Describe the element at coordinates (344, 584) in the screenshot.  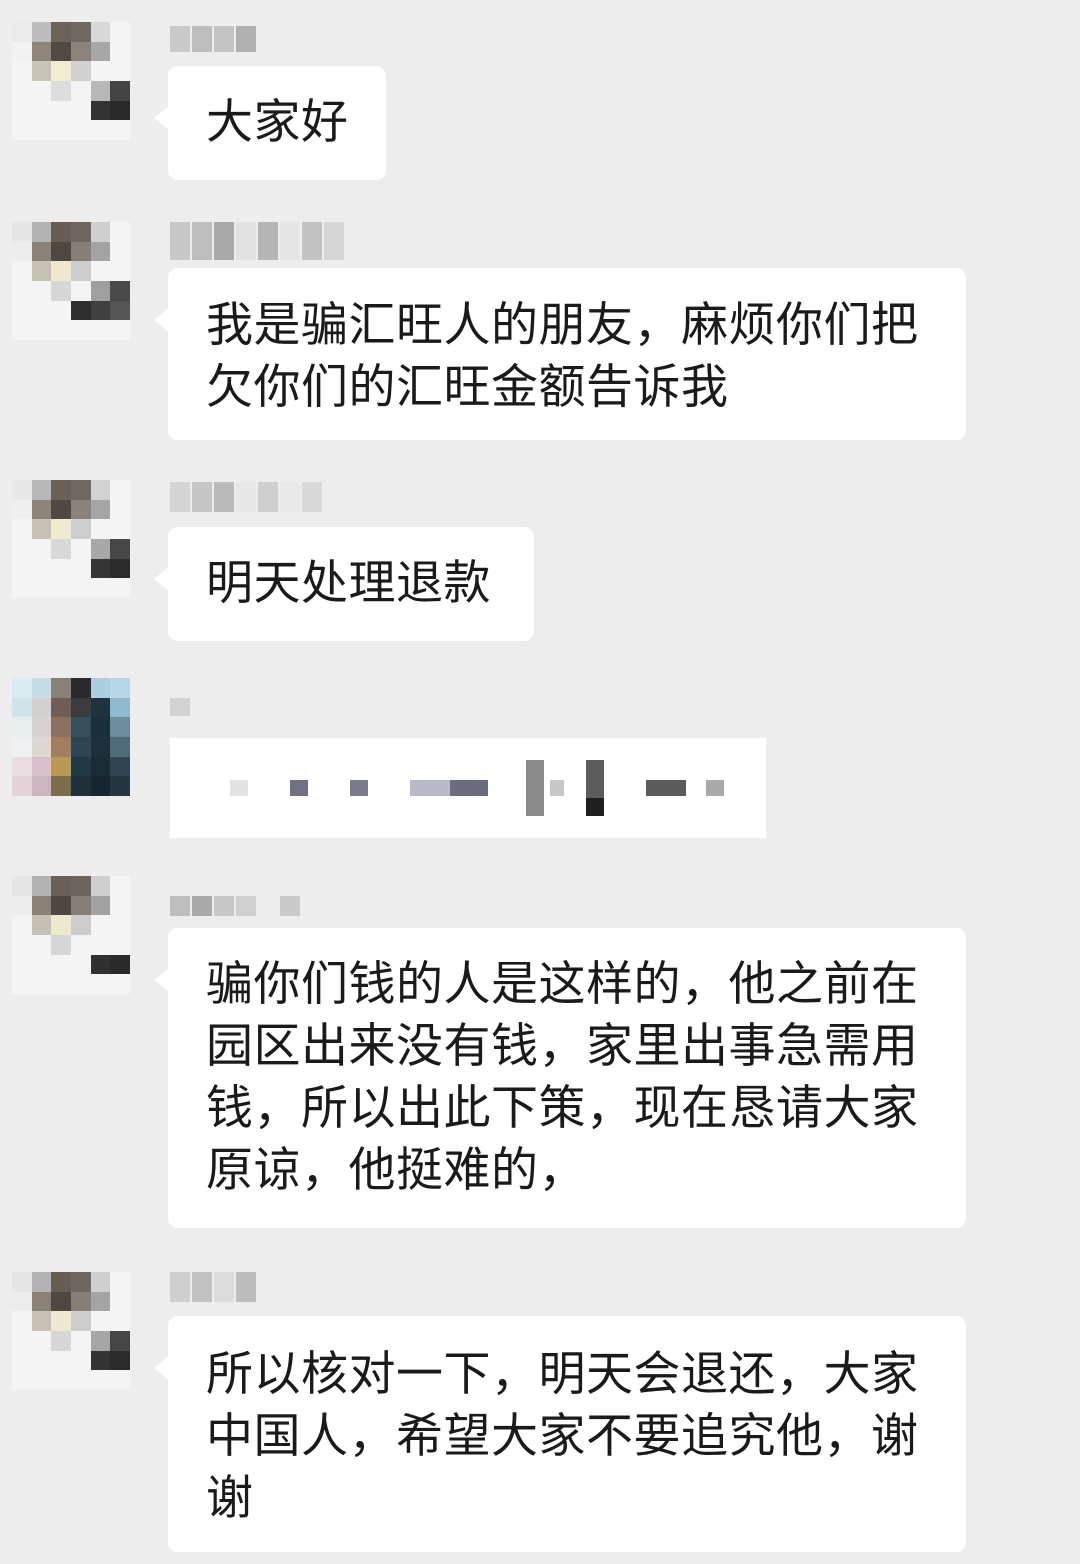
I see `message-bubble: 明天处理退款` at that location.